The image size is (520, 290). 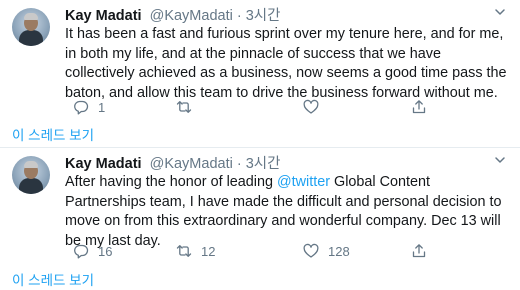 What do you see at coordinates (285, 252) in the screenshot?
I see `tweet-actions: 16 12 128` at bounding box center [285, 252].